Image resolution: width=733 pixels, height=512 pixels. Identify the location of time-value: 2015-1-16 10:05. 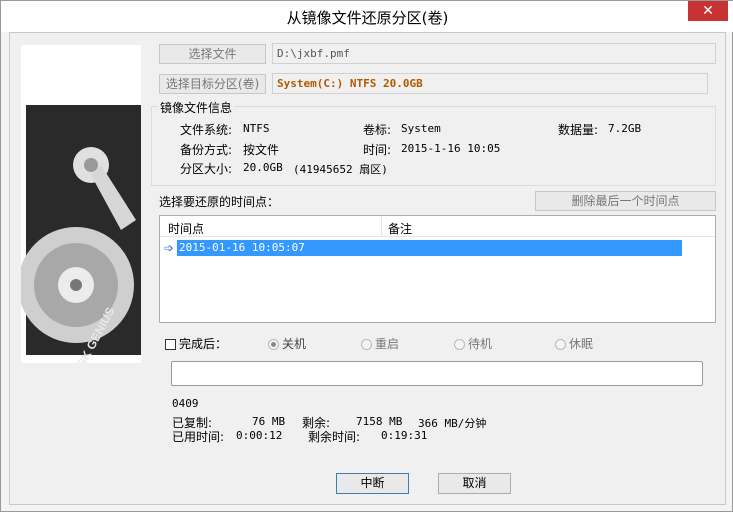
(451, 148).